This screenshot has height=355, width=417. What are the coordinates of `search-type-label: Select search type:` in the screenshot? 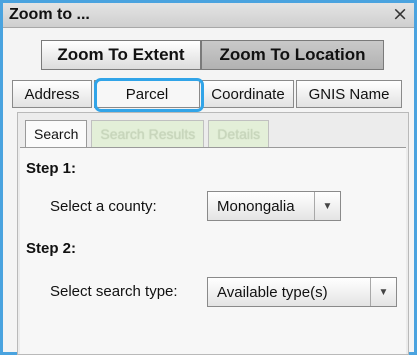 It's located at (114, 291).